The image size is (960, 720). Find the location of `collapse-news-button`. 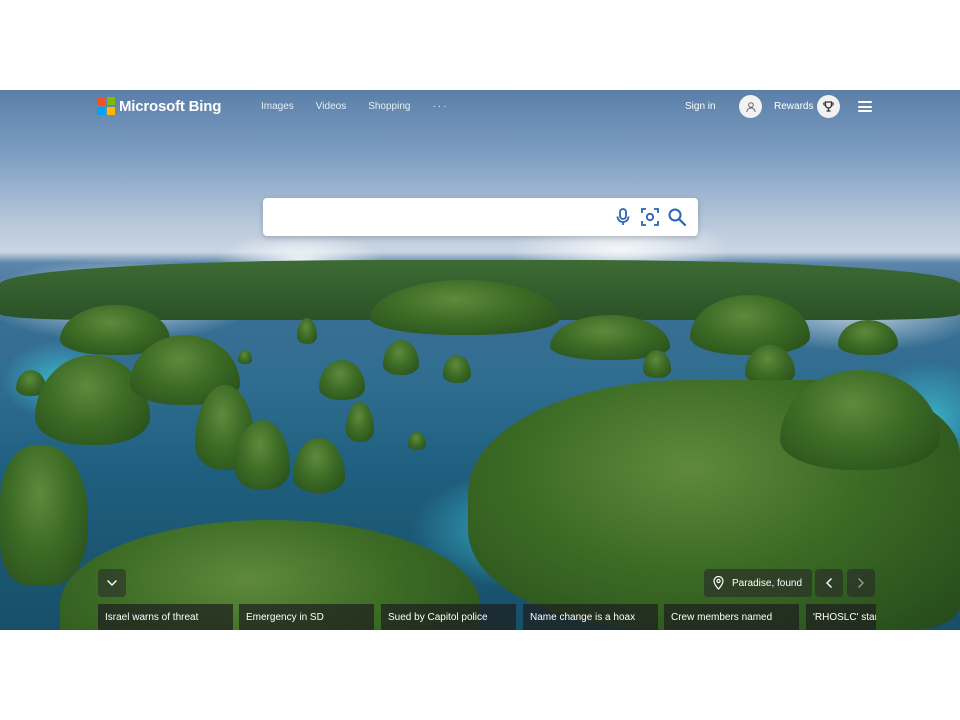

collapse-news-button is located at coordinates (112, 583).